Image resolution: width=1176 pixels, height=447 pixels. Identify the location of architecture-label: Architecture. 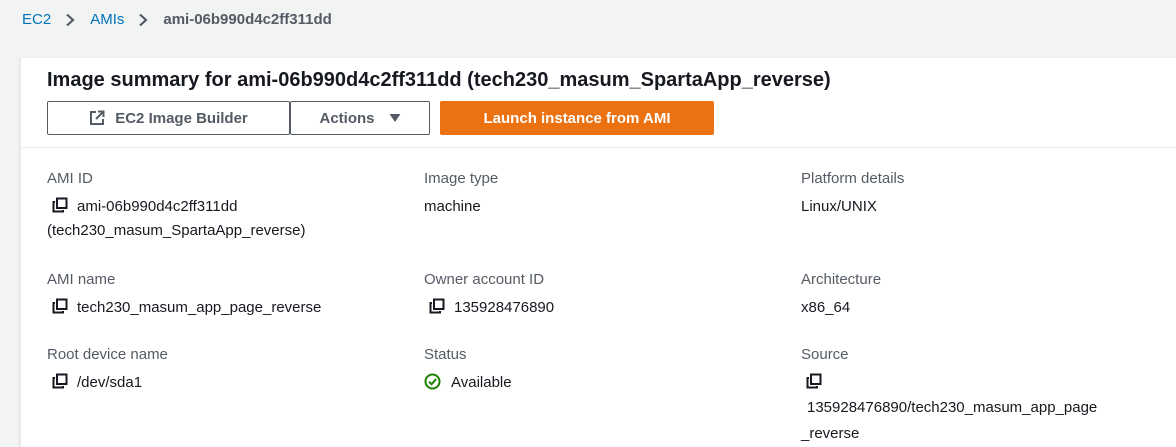
(841, 279).